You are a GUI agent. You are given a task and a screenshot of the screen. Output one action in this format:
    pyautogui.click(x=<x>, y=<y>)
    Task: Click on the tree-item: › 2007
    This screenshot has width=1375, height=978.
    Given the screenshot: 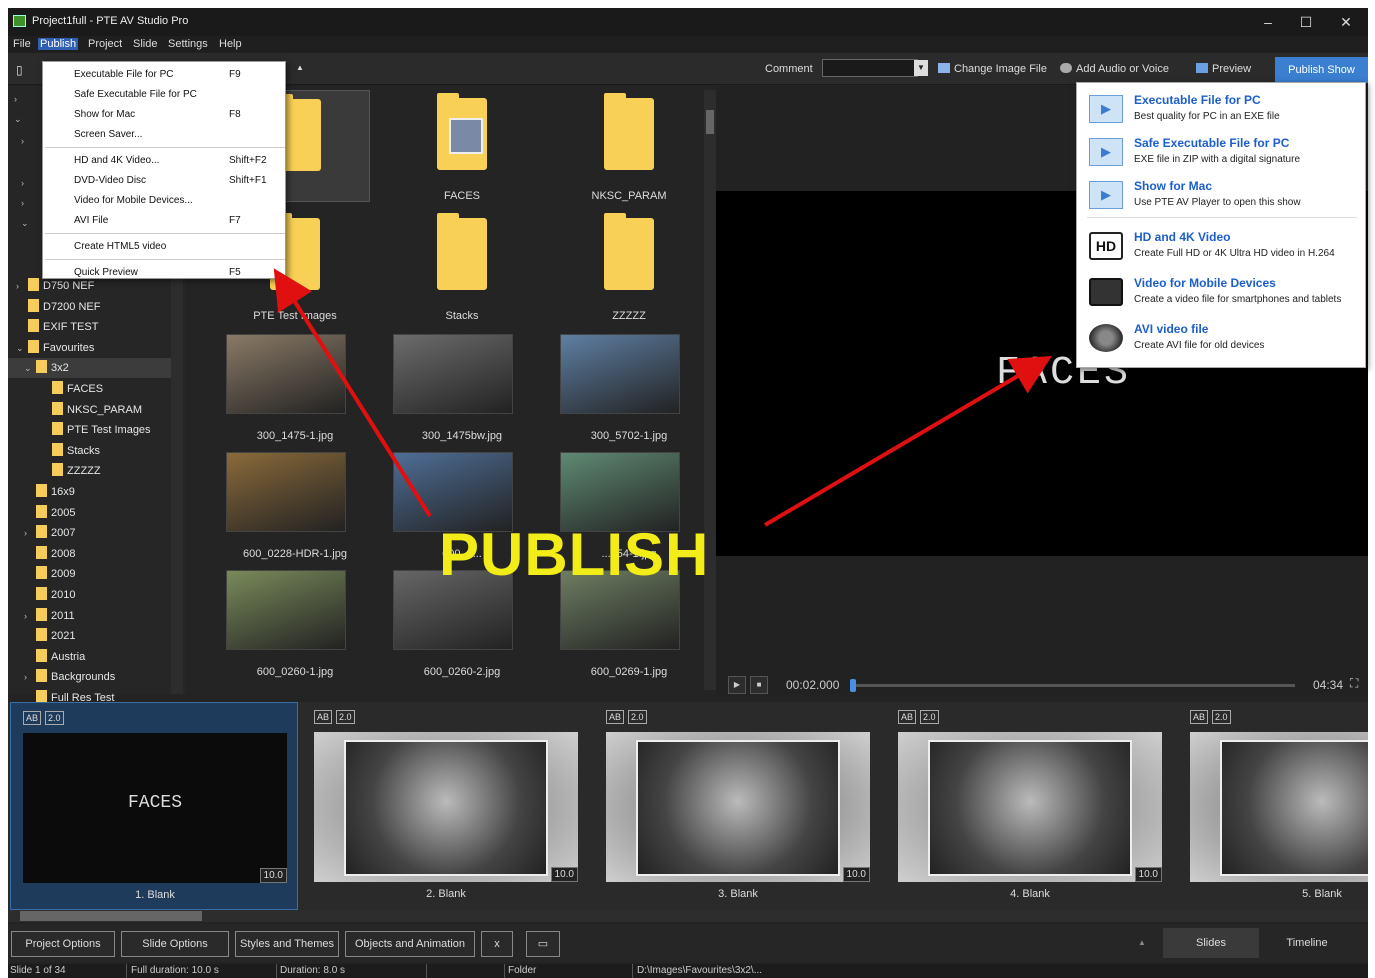 What is the action you would take?
    pyautogui.click(x=49, y=533)
    